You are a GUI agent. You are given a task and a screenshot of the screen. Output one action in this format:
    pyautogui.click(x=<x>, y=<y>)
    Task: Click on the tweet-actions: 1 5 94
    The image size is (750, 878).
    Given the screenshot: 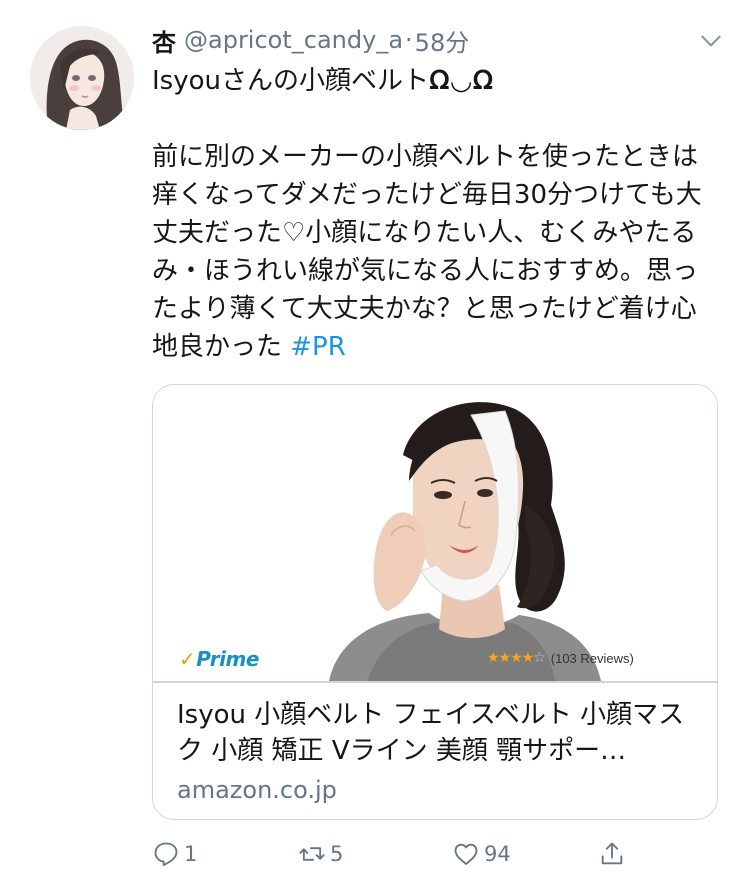 What is the action you would take?
    pyautogui.click(x=402, y=854)
    